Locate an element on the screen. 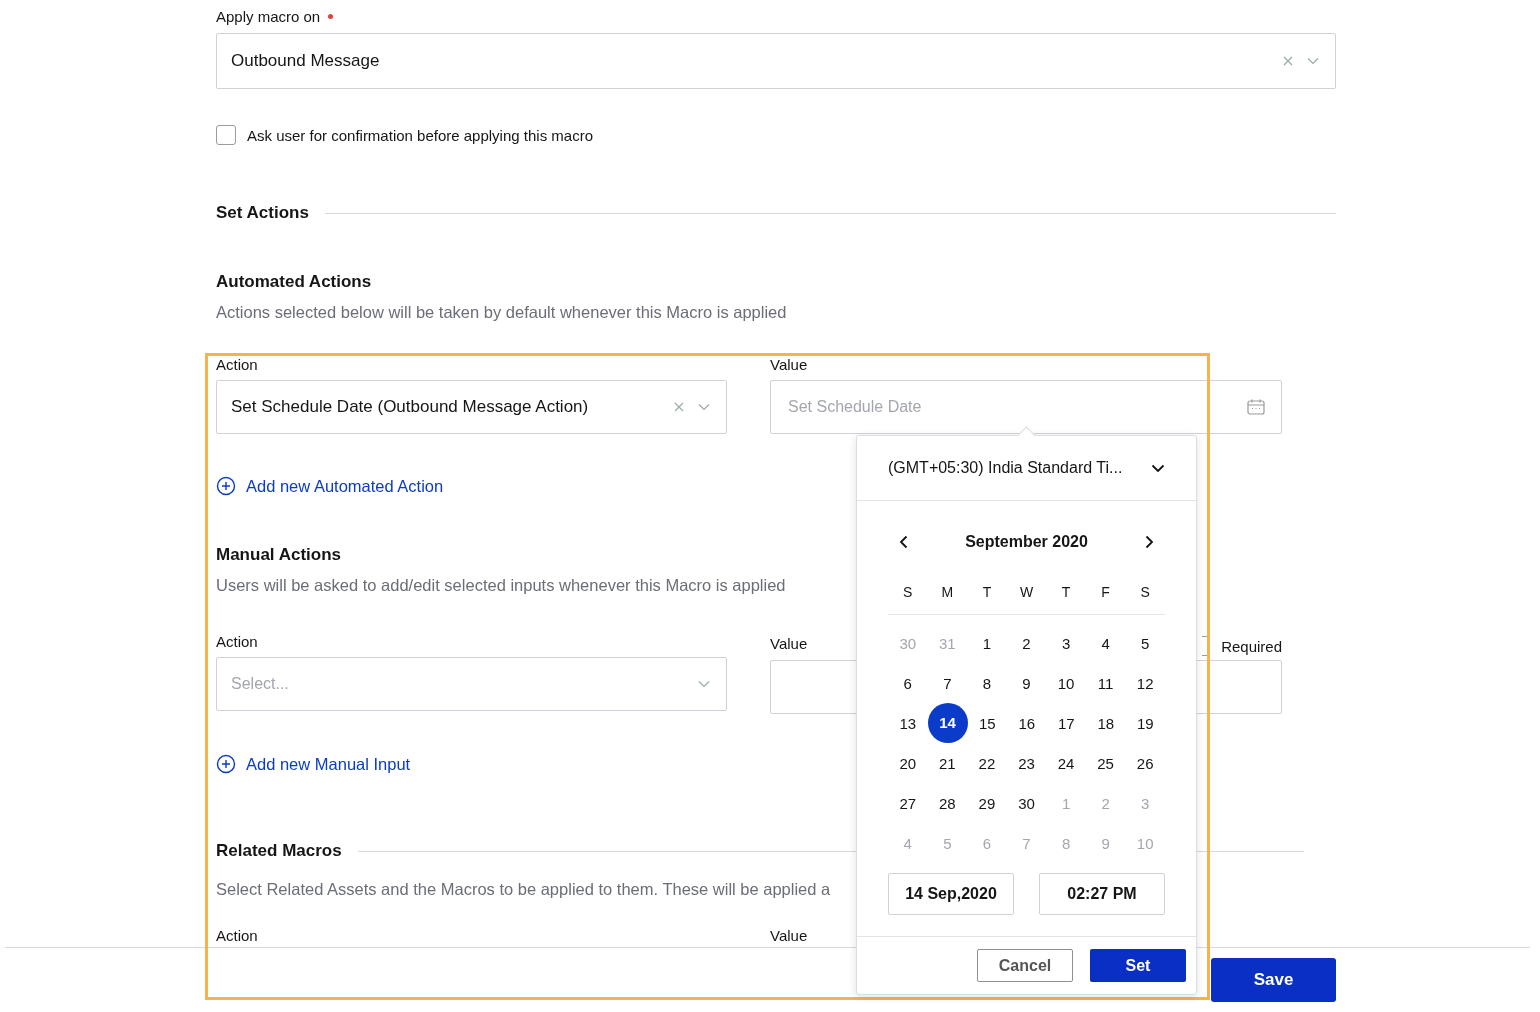 This screenshot has height=1012, width=1540. calendar-day: 24 is located at coordinates (1066, 763).